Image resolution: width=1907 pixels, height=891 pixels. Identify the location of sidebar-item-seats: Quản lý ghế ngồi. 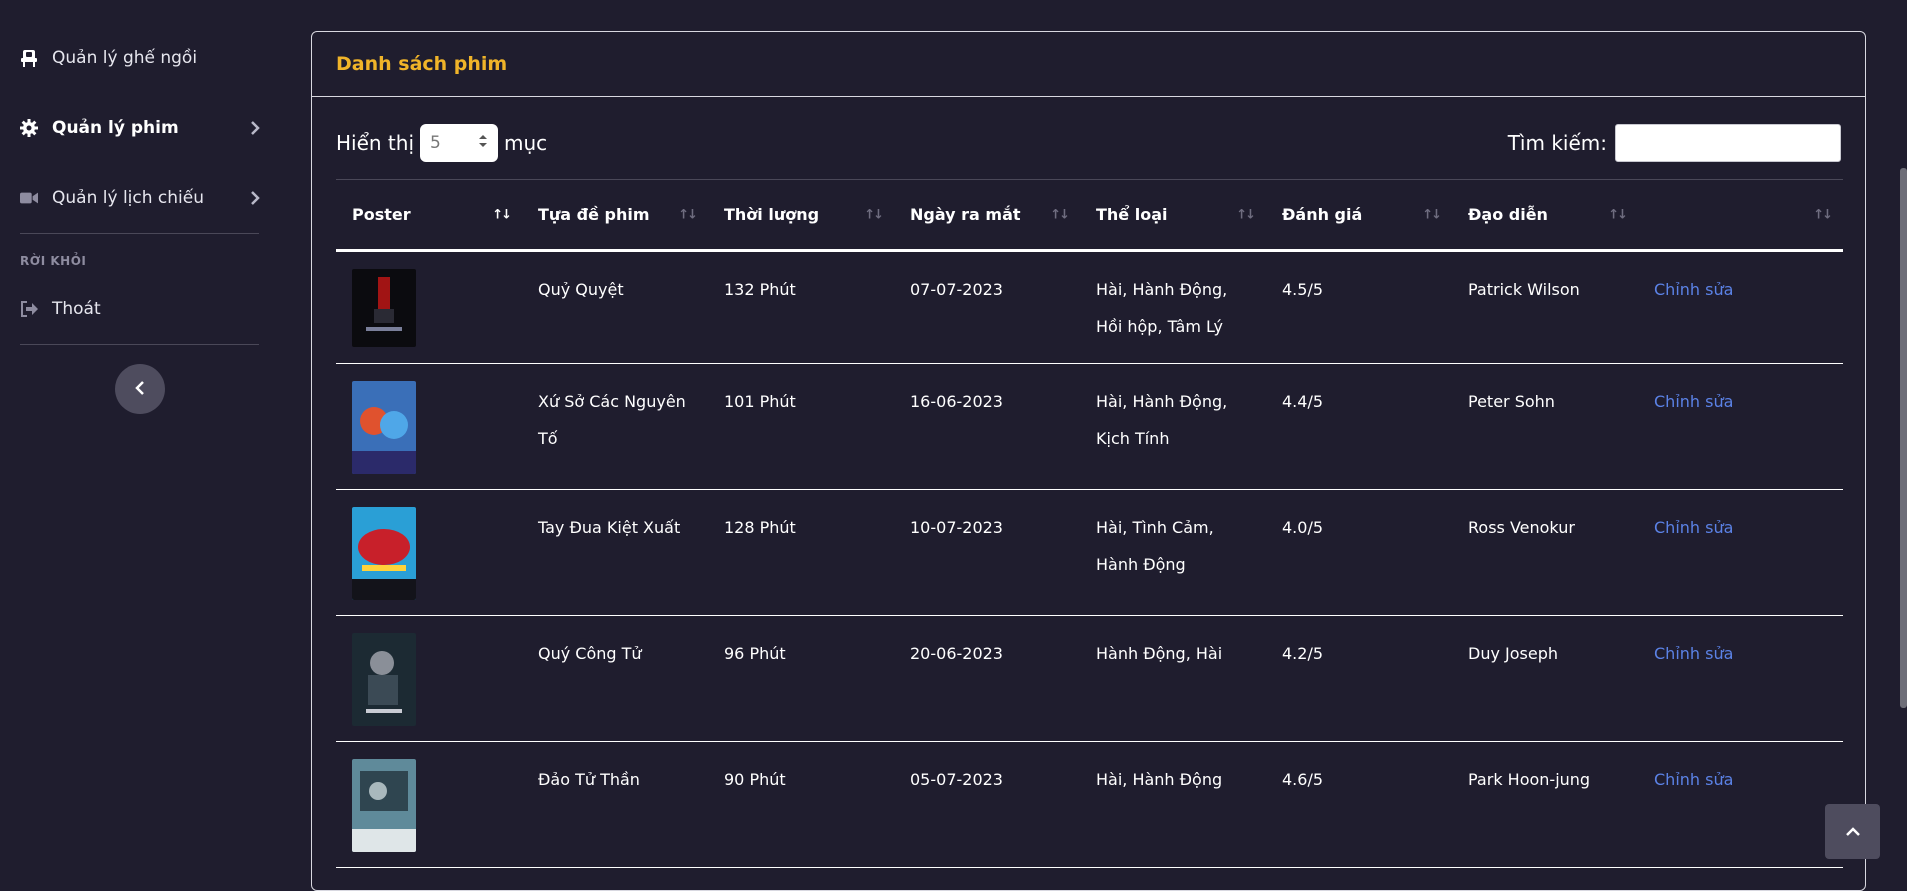
(140, 58).